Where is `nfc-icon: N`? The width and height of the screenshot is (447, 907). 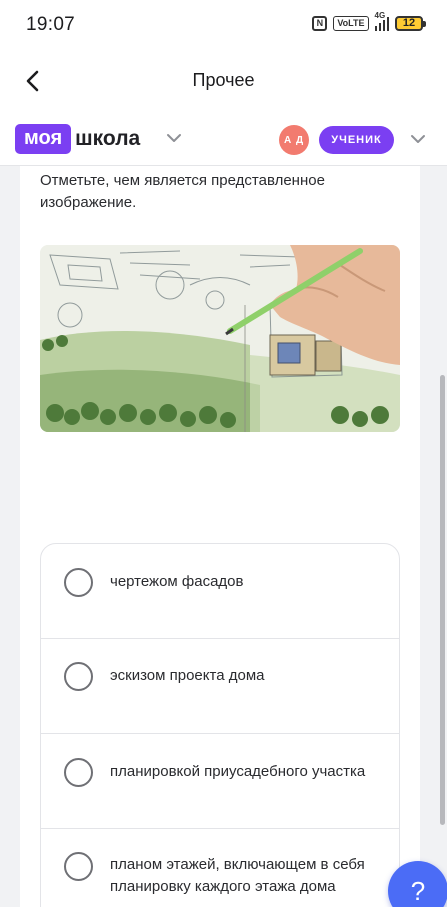
nfc-icon: N is located at coordinates (320, 23).